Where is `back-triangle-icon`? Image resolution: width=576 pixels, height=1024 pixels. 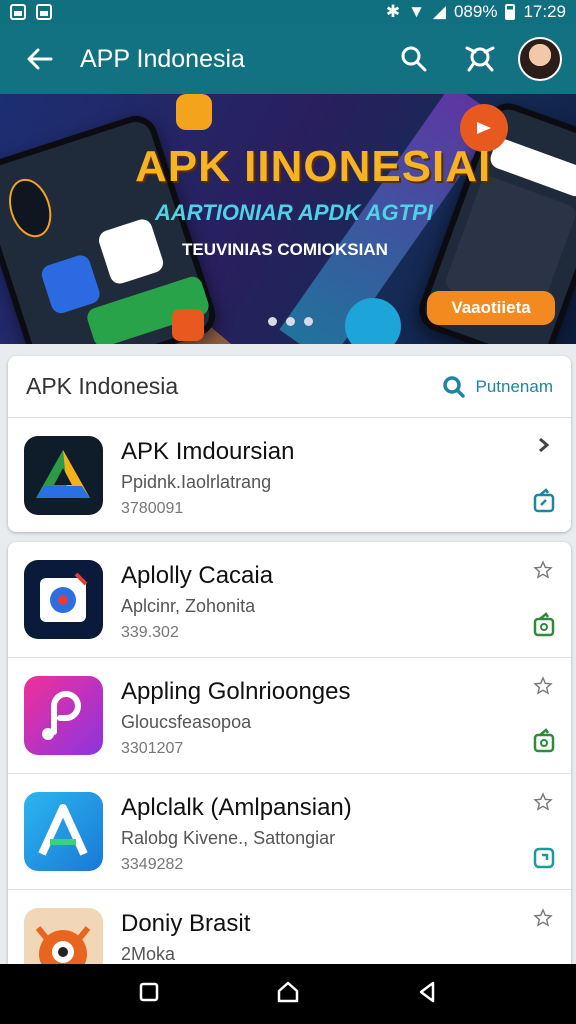 back-triangle-icon is located at coordinates (427, 991).